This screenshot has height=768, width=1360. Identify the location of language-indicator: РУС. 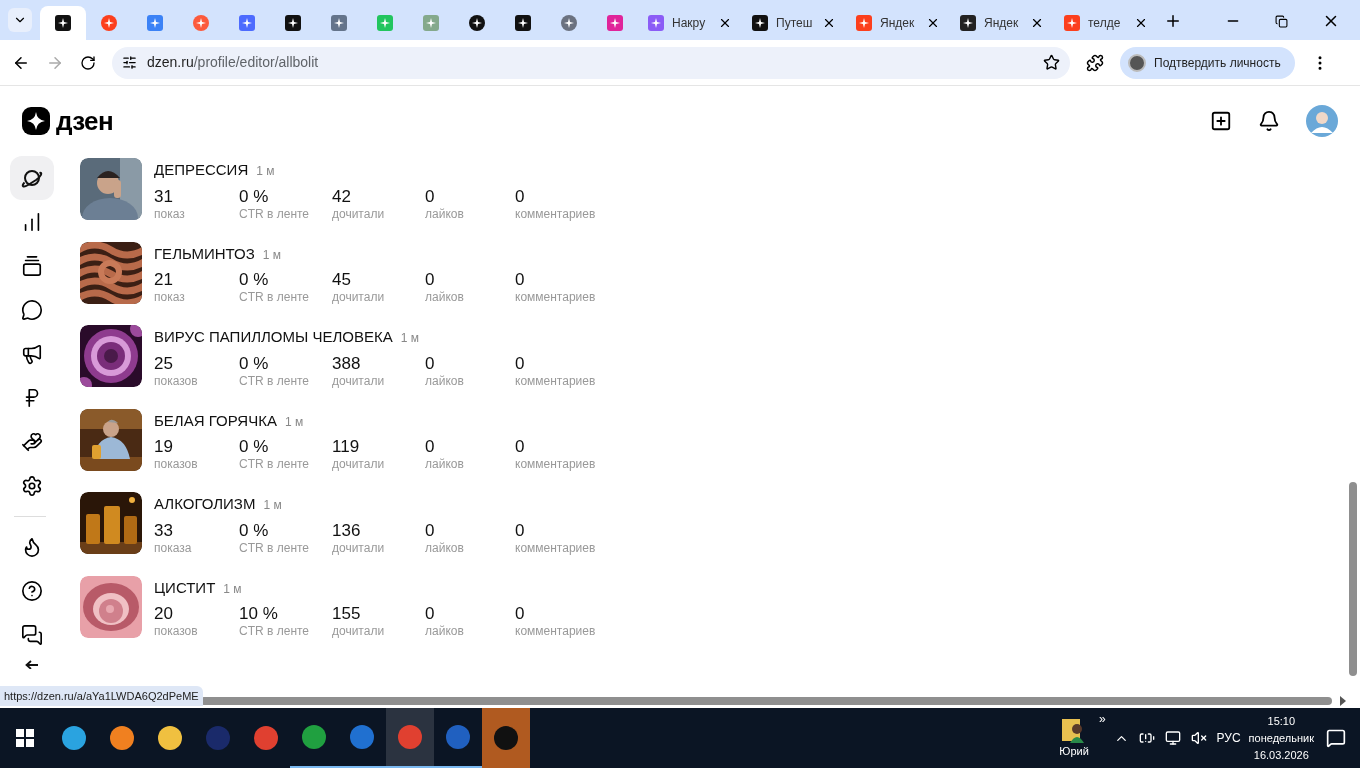
(1228, 738).